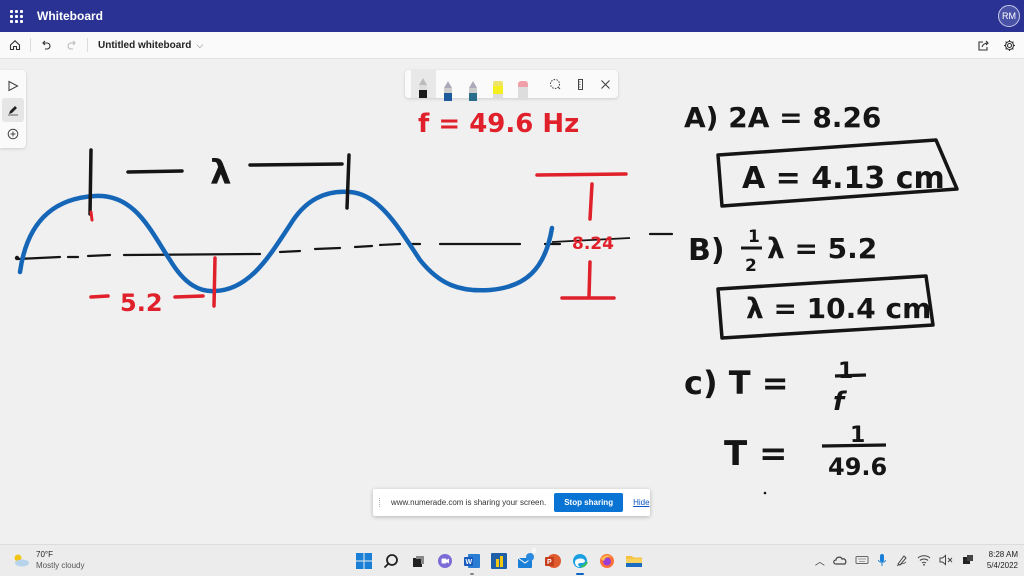 The height and width of the screenshot is (576, 1024). I want to click on highlighter-button, so click(498, 85).